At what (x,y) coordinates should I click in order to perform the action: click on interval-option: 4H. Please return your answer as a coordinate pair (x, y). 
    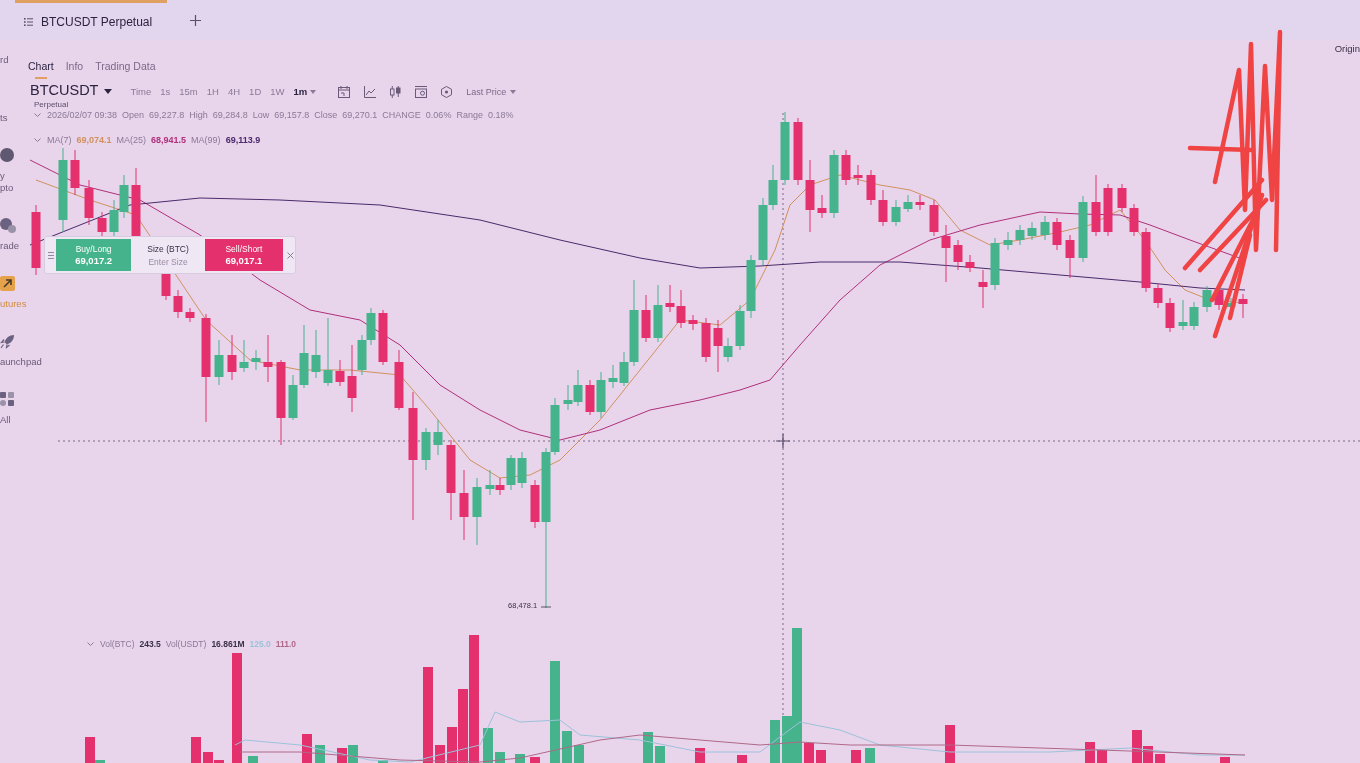
    Looking at the image, I should click on (234, 92).